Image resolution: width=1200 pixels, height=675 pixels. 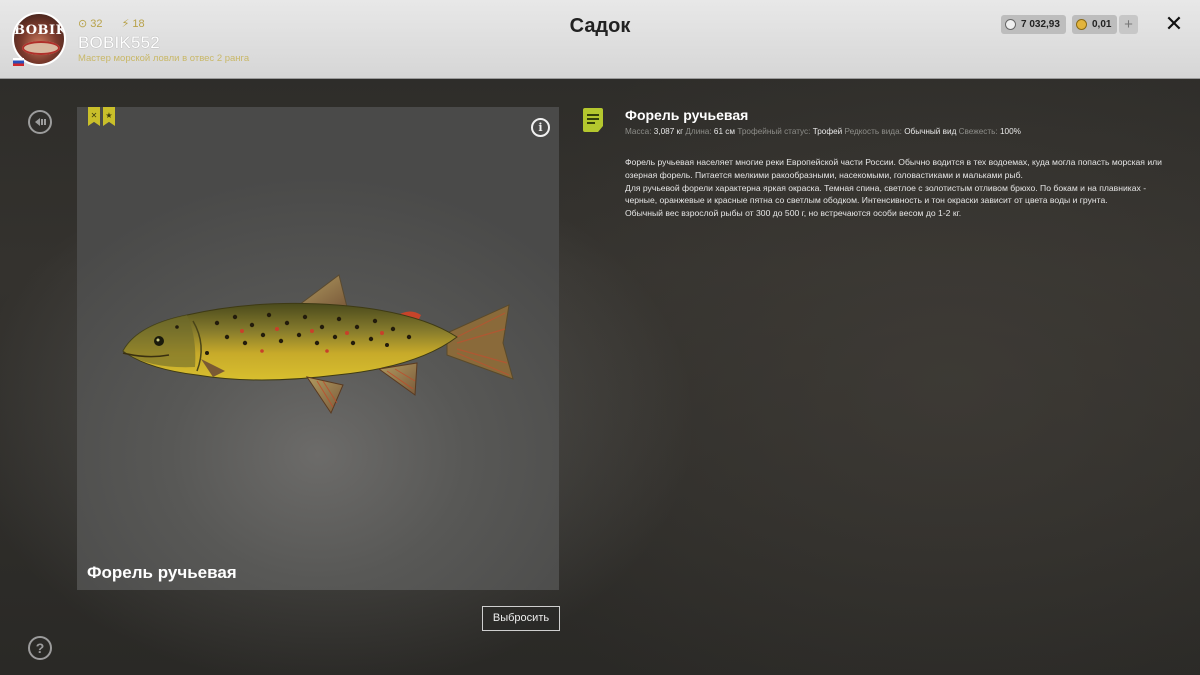 What do you see at coordinates (1010, 131) in the screenshot?
I see `freshness-value: 100%` at bounding box center [1010, 131].